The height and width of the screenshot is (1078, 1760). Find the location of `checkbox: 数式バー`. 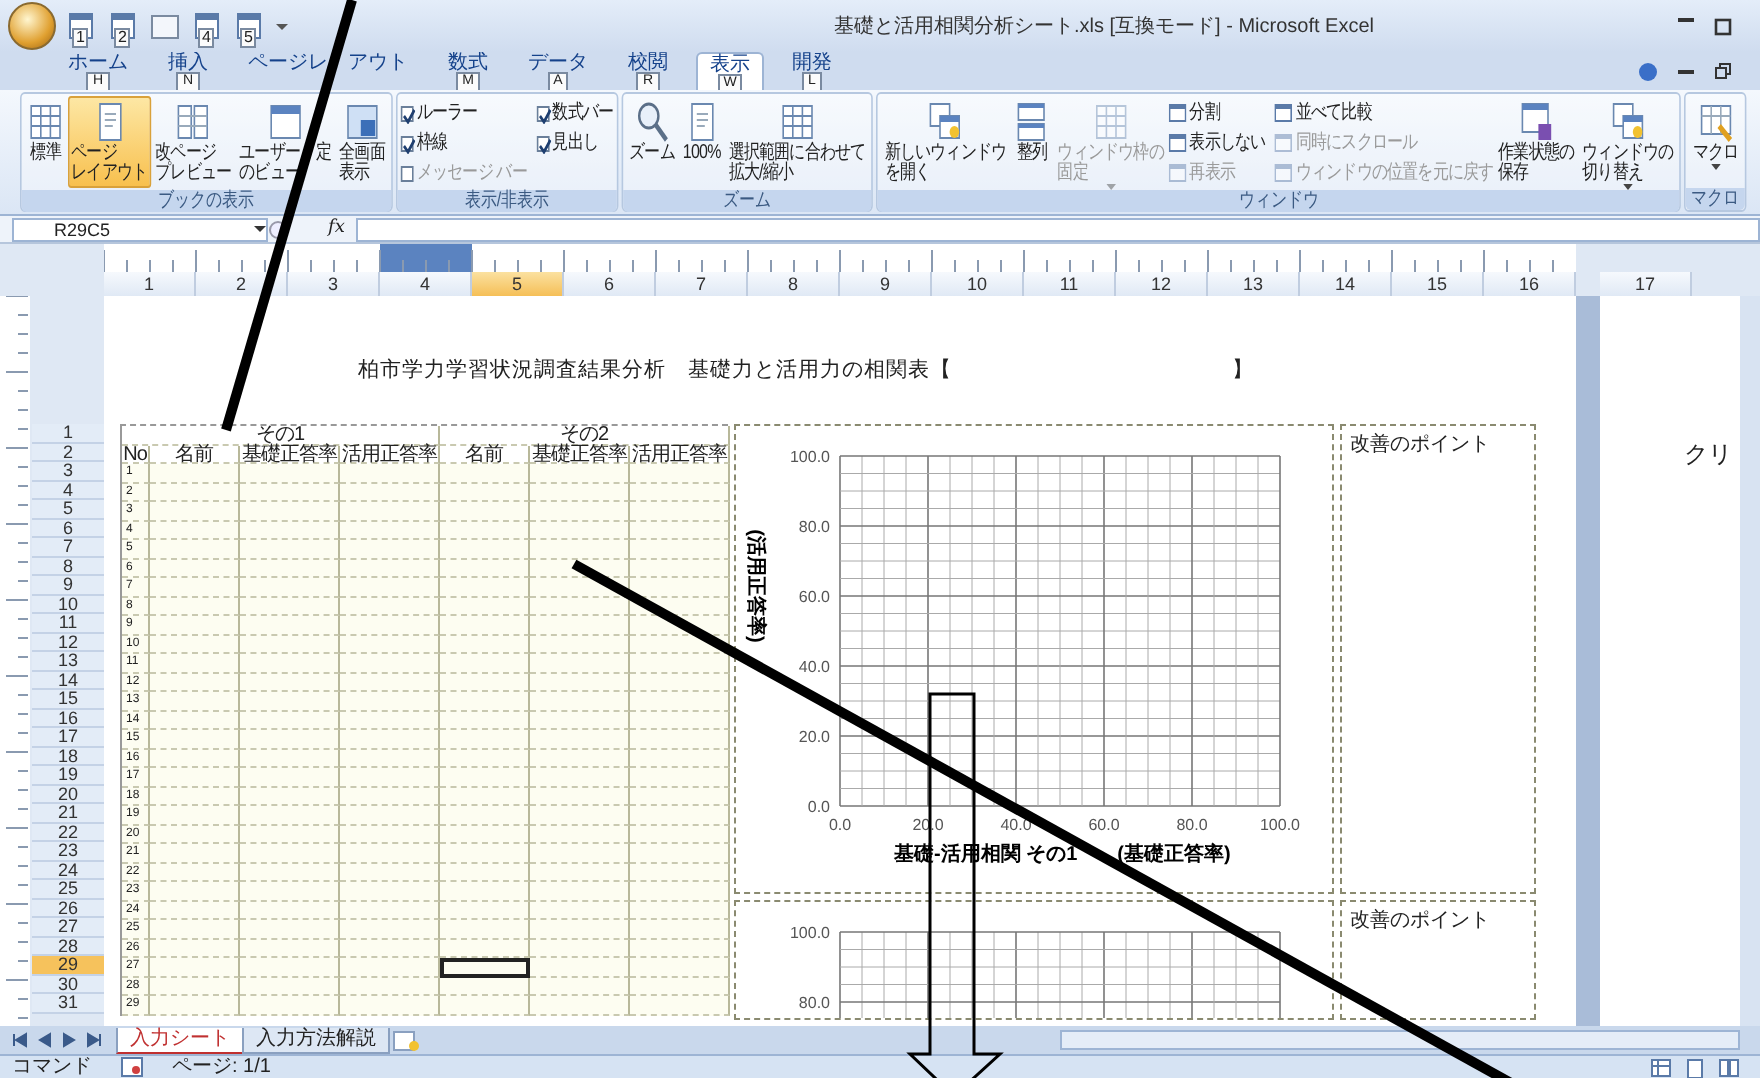

checkbox: 数式バー is located at coordinates (575, 113).